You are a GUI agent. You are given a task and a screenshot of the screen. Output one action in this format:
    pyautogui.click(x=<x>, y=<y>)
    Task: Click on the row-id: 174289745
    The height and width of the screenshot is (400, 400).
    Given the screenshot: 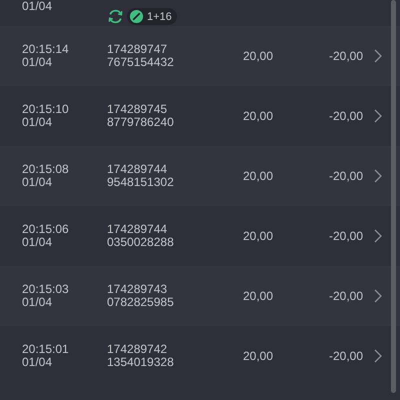 What is the action you would take?
    pyautogui.click(x=137, y=109)
    